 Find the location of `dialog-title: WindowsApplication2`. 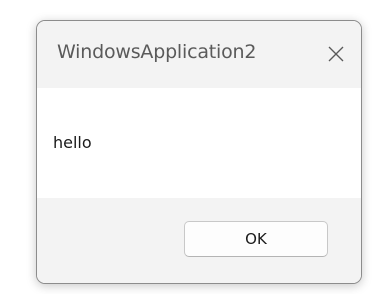

dialog-title: WindowsApplication2 is located at coordinates (157, 52).